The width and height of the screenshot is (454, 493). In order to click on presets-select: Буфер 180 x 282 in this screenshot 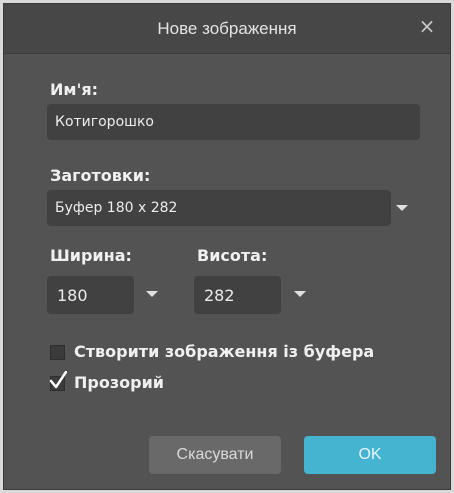, I will do `click(219, 208)`.